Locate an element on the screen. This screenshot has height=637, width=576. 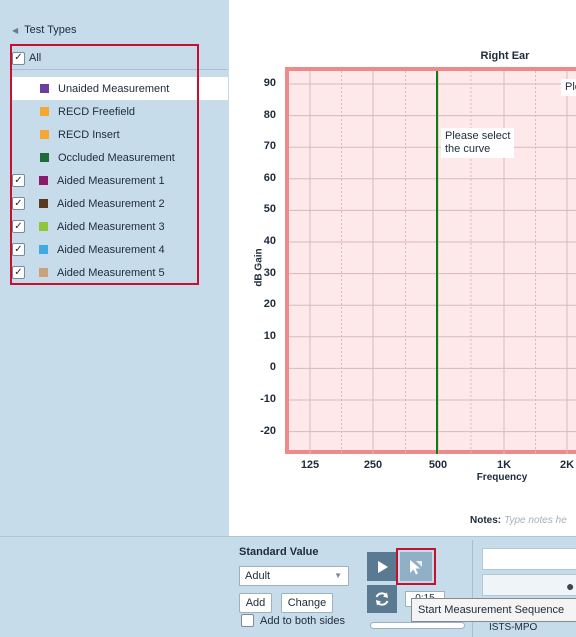
x-tick-label: 250 is located at coordinates (373, 465).